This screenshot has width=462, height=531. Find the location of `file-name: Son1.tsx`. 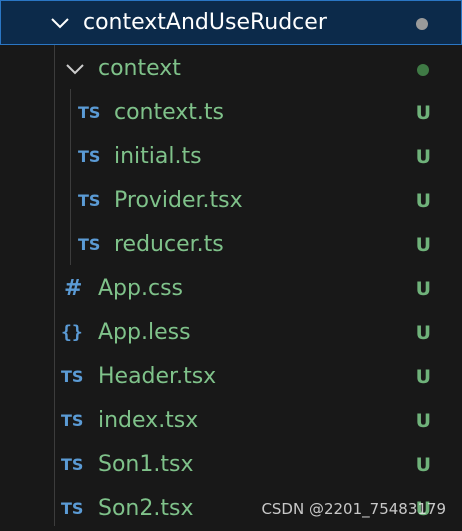

file-name: Son1.tsx is located at coordinates (146, 464).